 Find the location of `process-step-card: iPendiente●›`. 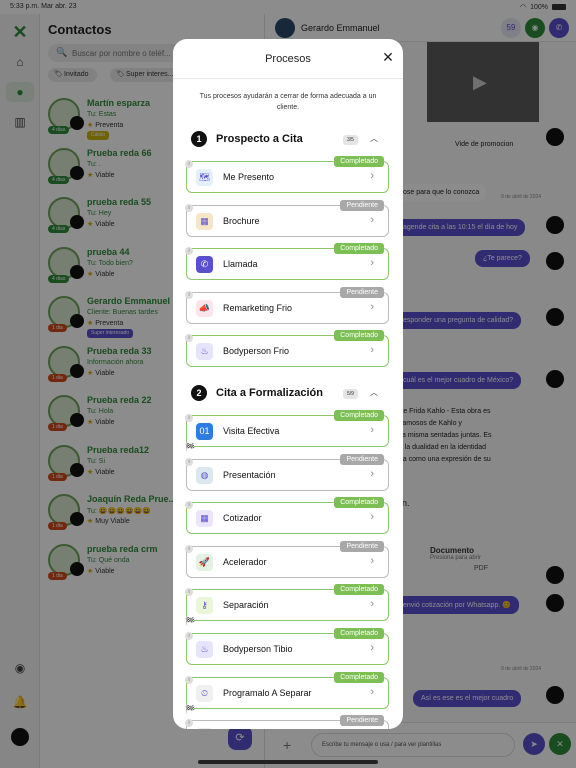

process-step-card: iPendiente●› is located at coordinates (287, 722).